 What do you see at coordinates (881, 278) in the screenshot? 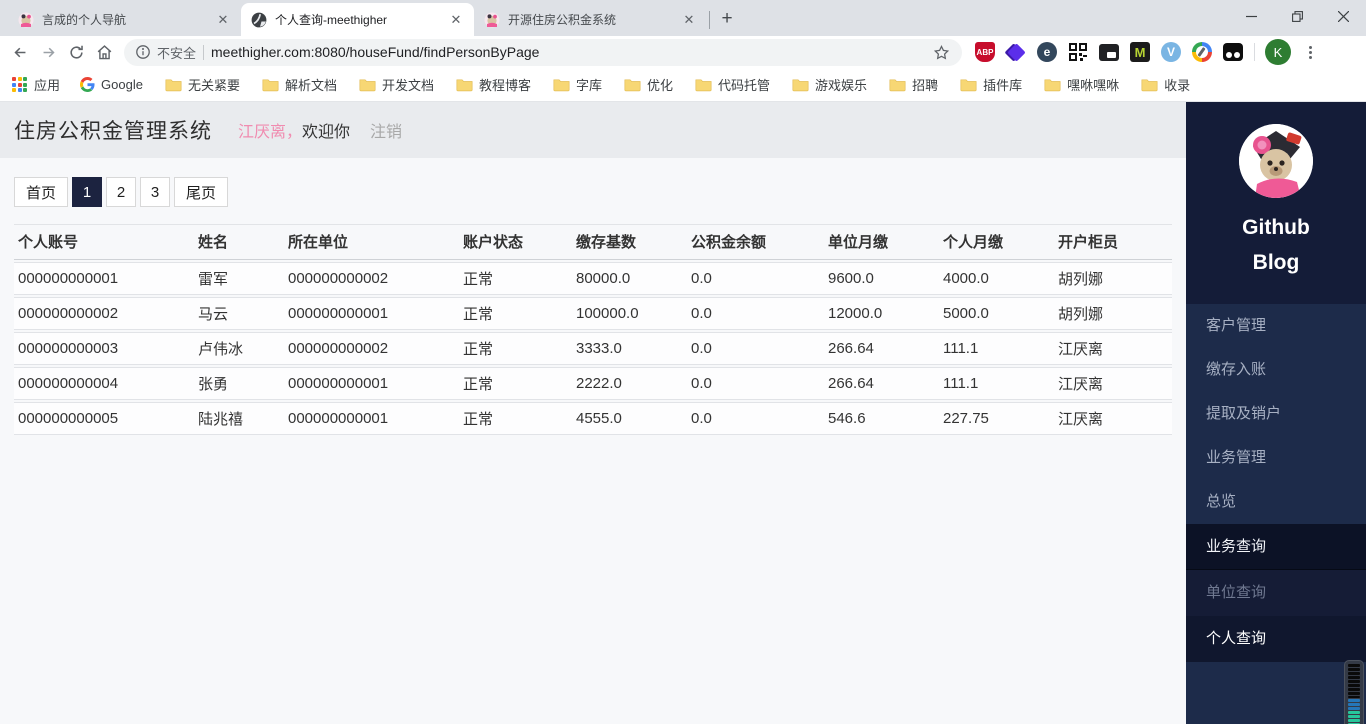
I see `table-cell: 9600.0` at bounding box center [881, 278].